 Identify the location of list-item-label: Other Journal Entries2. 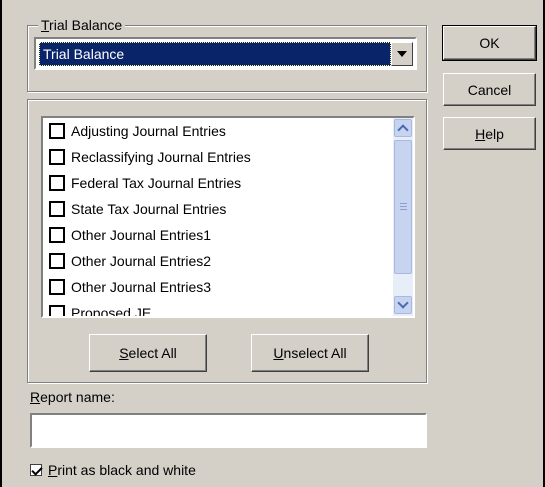
(141, 261).